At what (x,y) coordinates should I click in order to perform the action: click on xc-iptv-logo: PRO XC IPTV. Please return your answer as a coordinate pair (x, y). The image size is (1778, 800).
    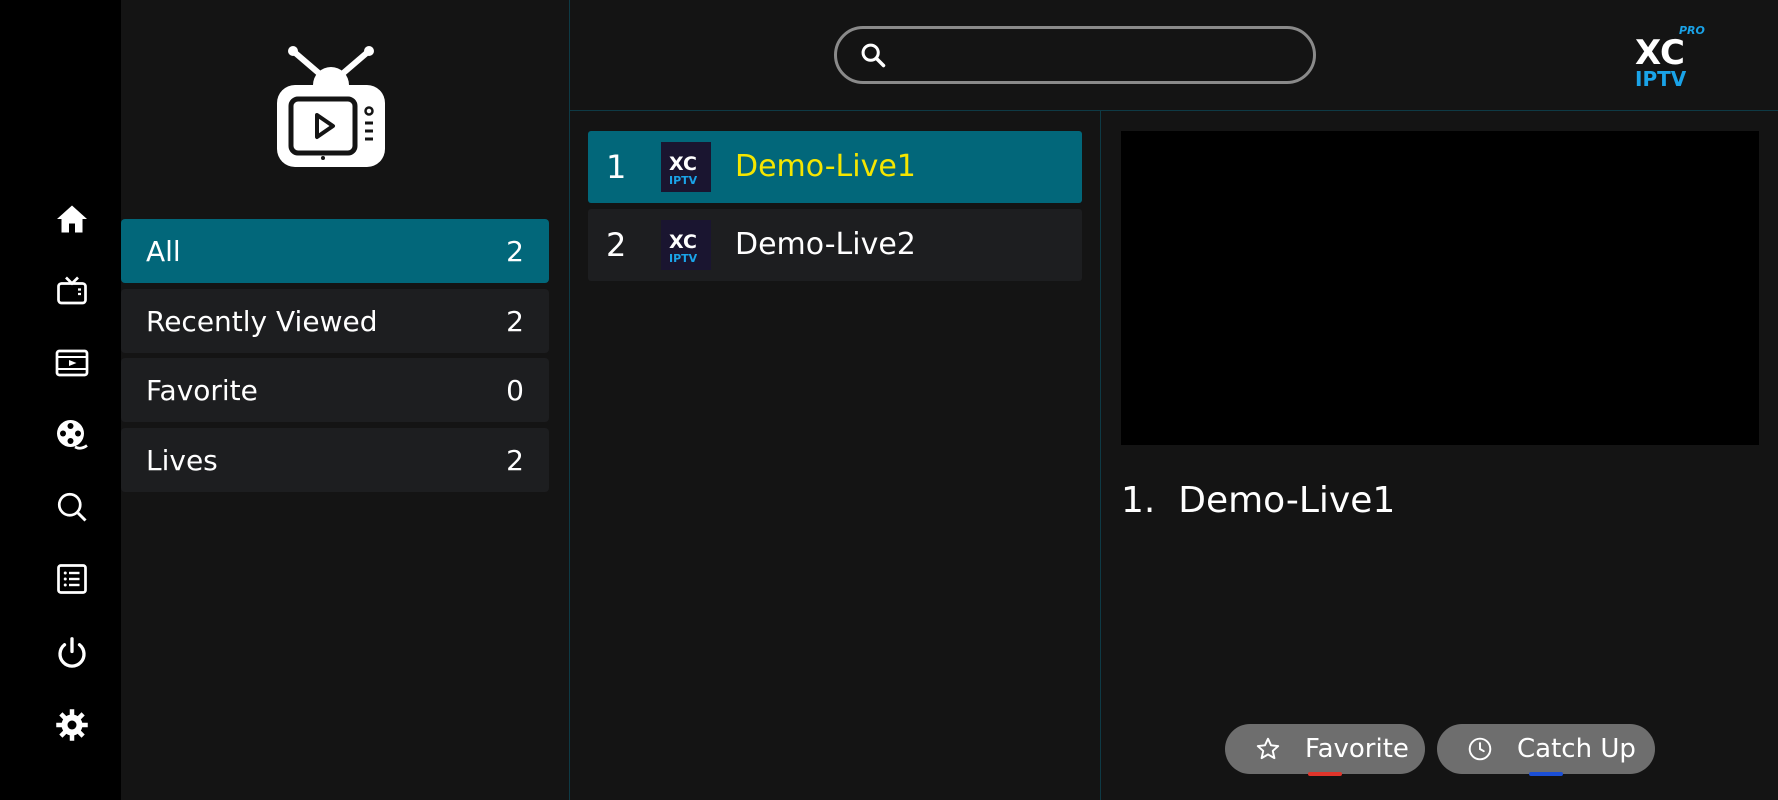
    Looking at the image, I should click on (1670, 57).